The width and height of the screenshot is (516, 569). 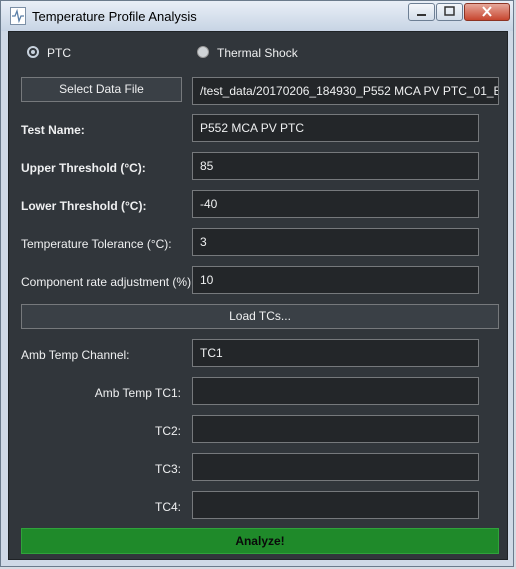 I want to click on title-bar: Temperature Profile Analysis, so click(x=257, y=16).